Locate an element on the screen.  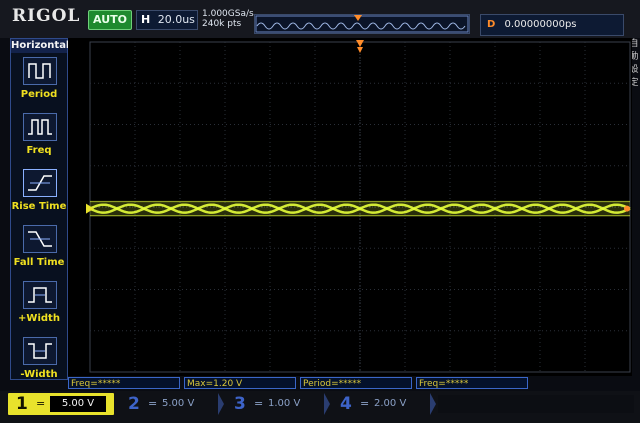
menu-item-label: Fall Time is located at coordinates (39, 262).